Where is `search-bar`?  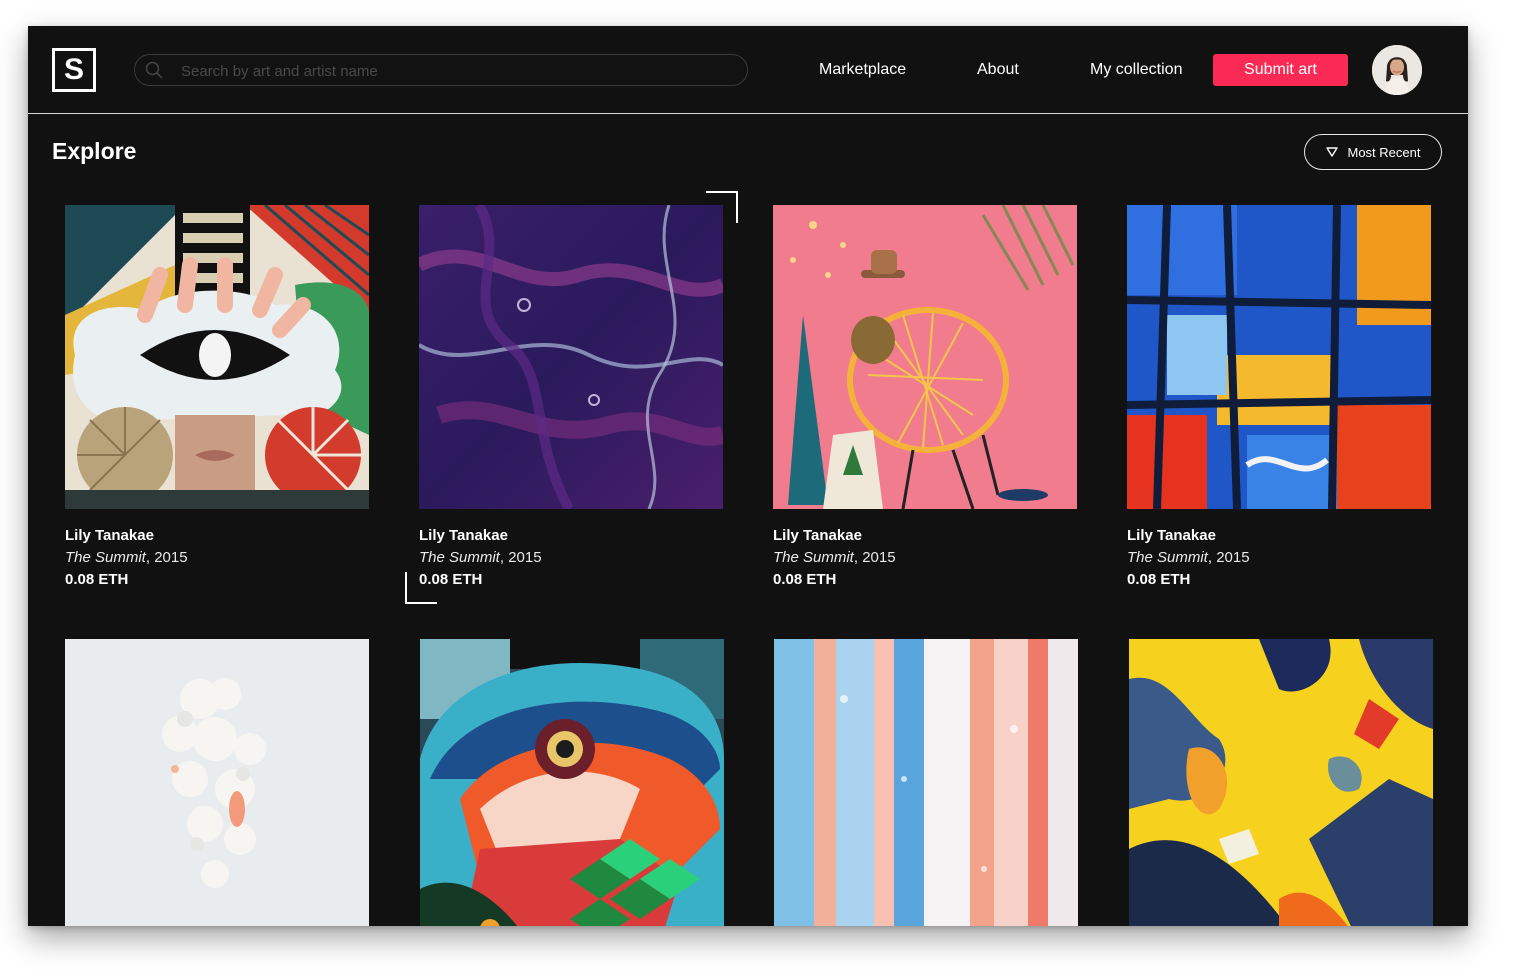 search-bar is located at coordinates (441, 70).